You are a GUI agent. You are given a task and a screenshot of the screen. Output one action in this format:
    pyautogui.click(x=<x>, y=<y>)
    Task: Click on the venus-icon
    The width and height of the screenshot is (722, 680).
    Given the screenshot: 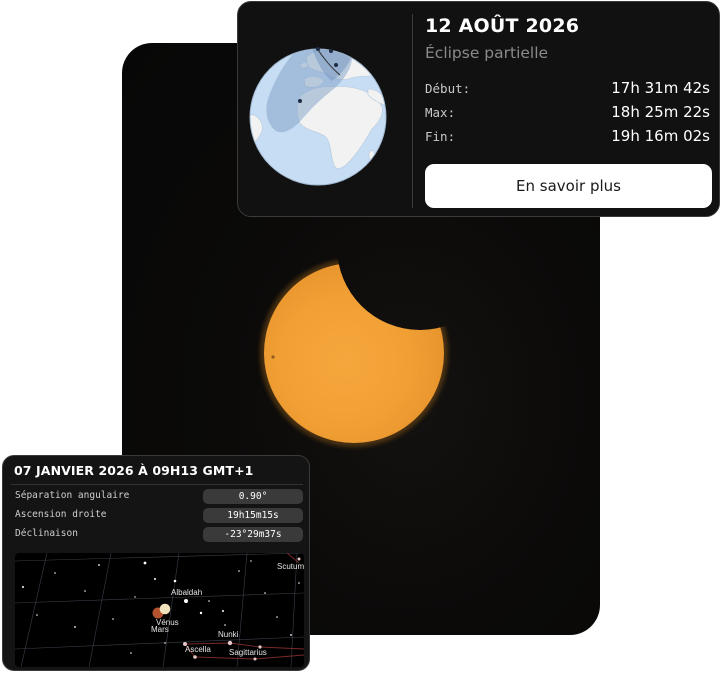 What is the action you would take?
    pyautogui.click(x=165, y=609)
    